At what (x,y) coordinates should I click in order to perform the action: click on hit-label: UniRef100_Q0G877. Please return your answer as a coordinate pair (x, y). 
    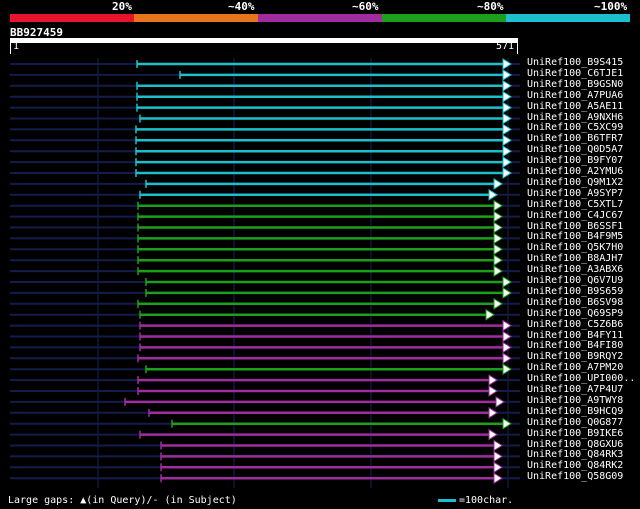
    Looking at the image, I should click on (575, 422).